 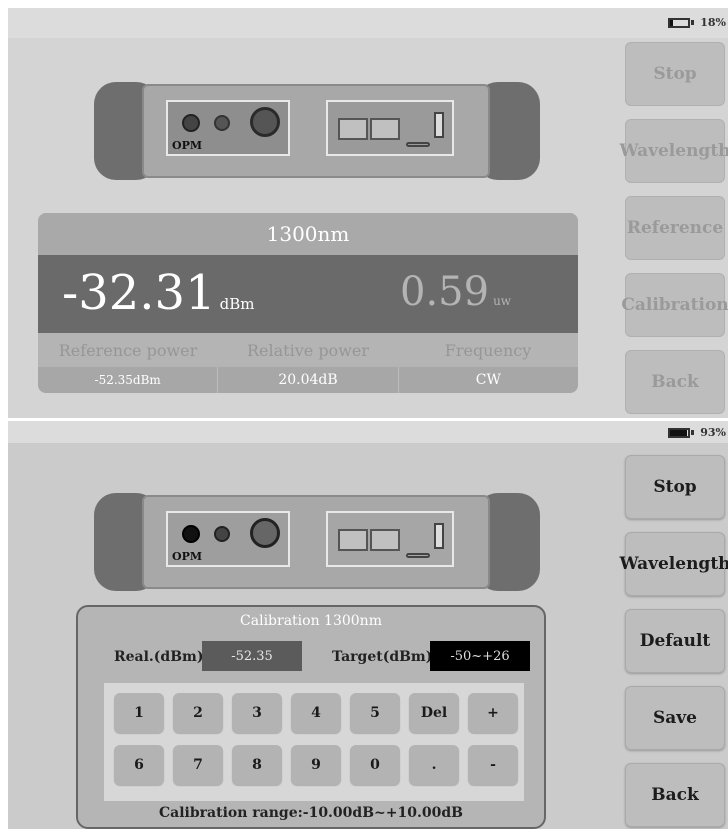 I want to click on key-delete: Del, so click(x=434, y=713).